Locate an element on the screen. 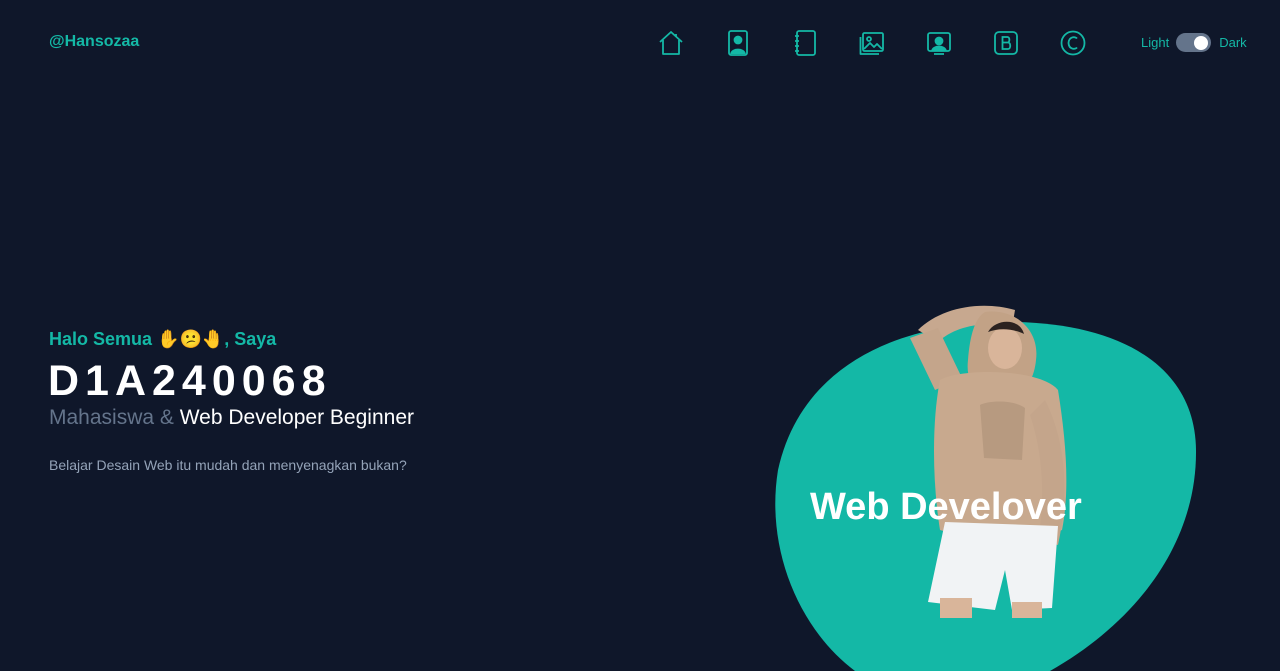 The image size is (1280, 671). home-icon is located at coordinates (671, 43).